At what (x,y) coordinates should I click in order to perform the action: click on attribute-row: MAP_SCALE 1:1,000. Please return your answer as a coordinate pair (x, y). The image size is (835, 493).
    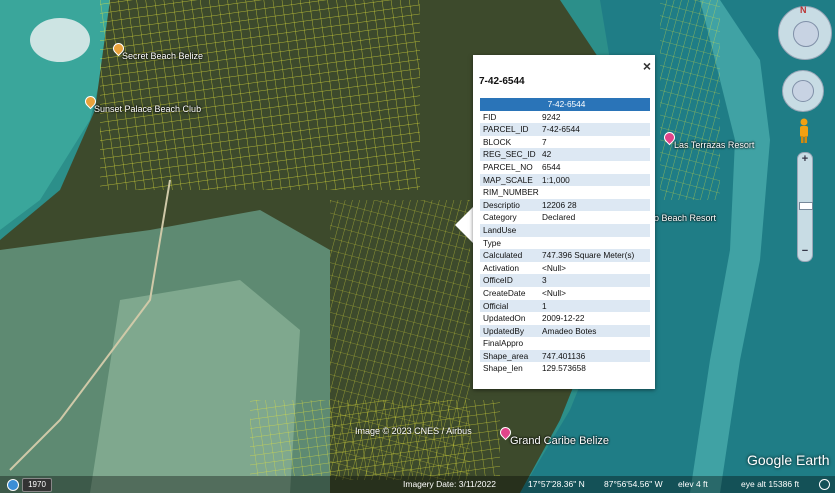
    Looking at the image, I should click on (565, 180).